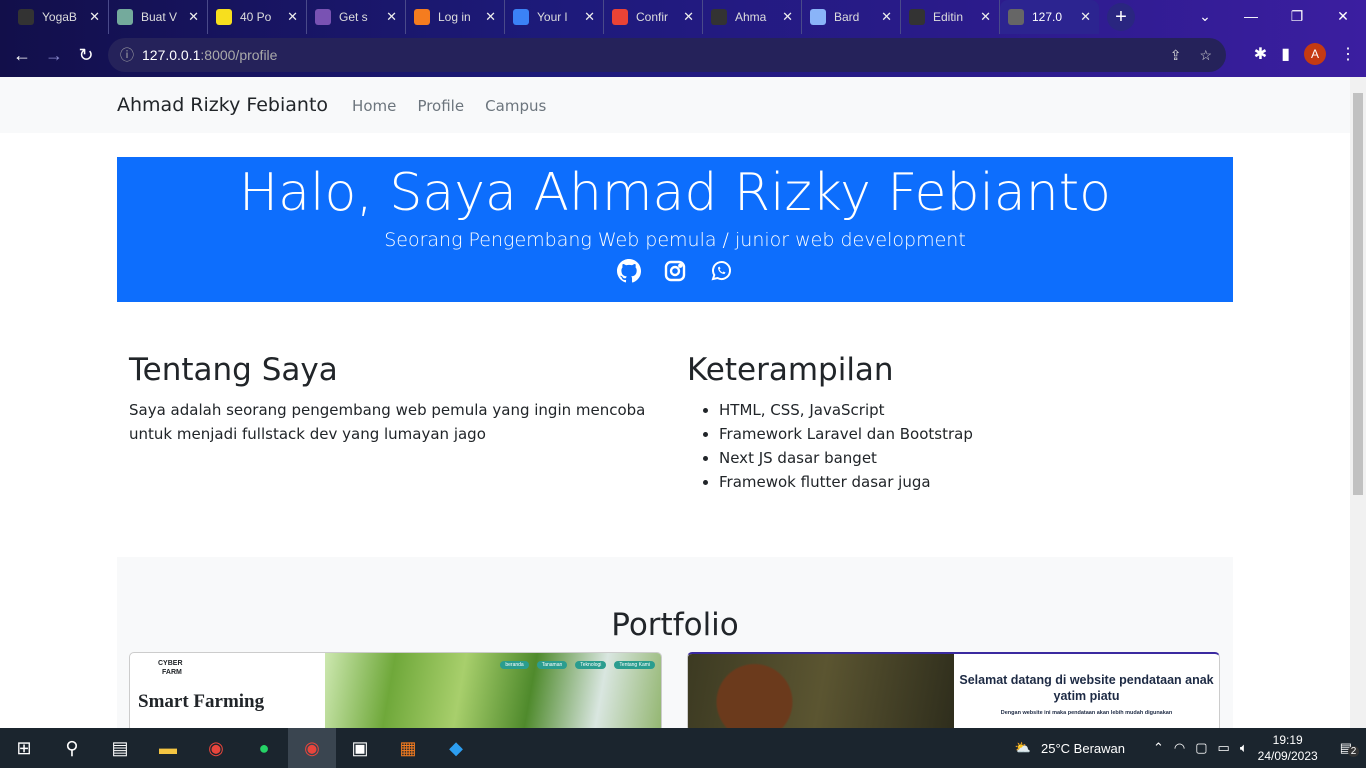  What do you see at coordinates (24, 748) in the screenshot?
I see `windows-start-icon: ⊞` at bounding box center [24, 748].